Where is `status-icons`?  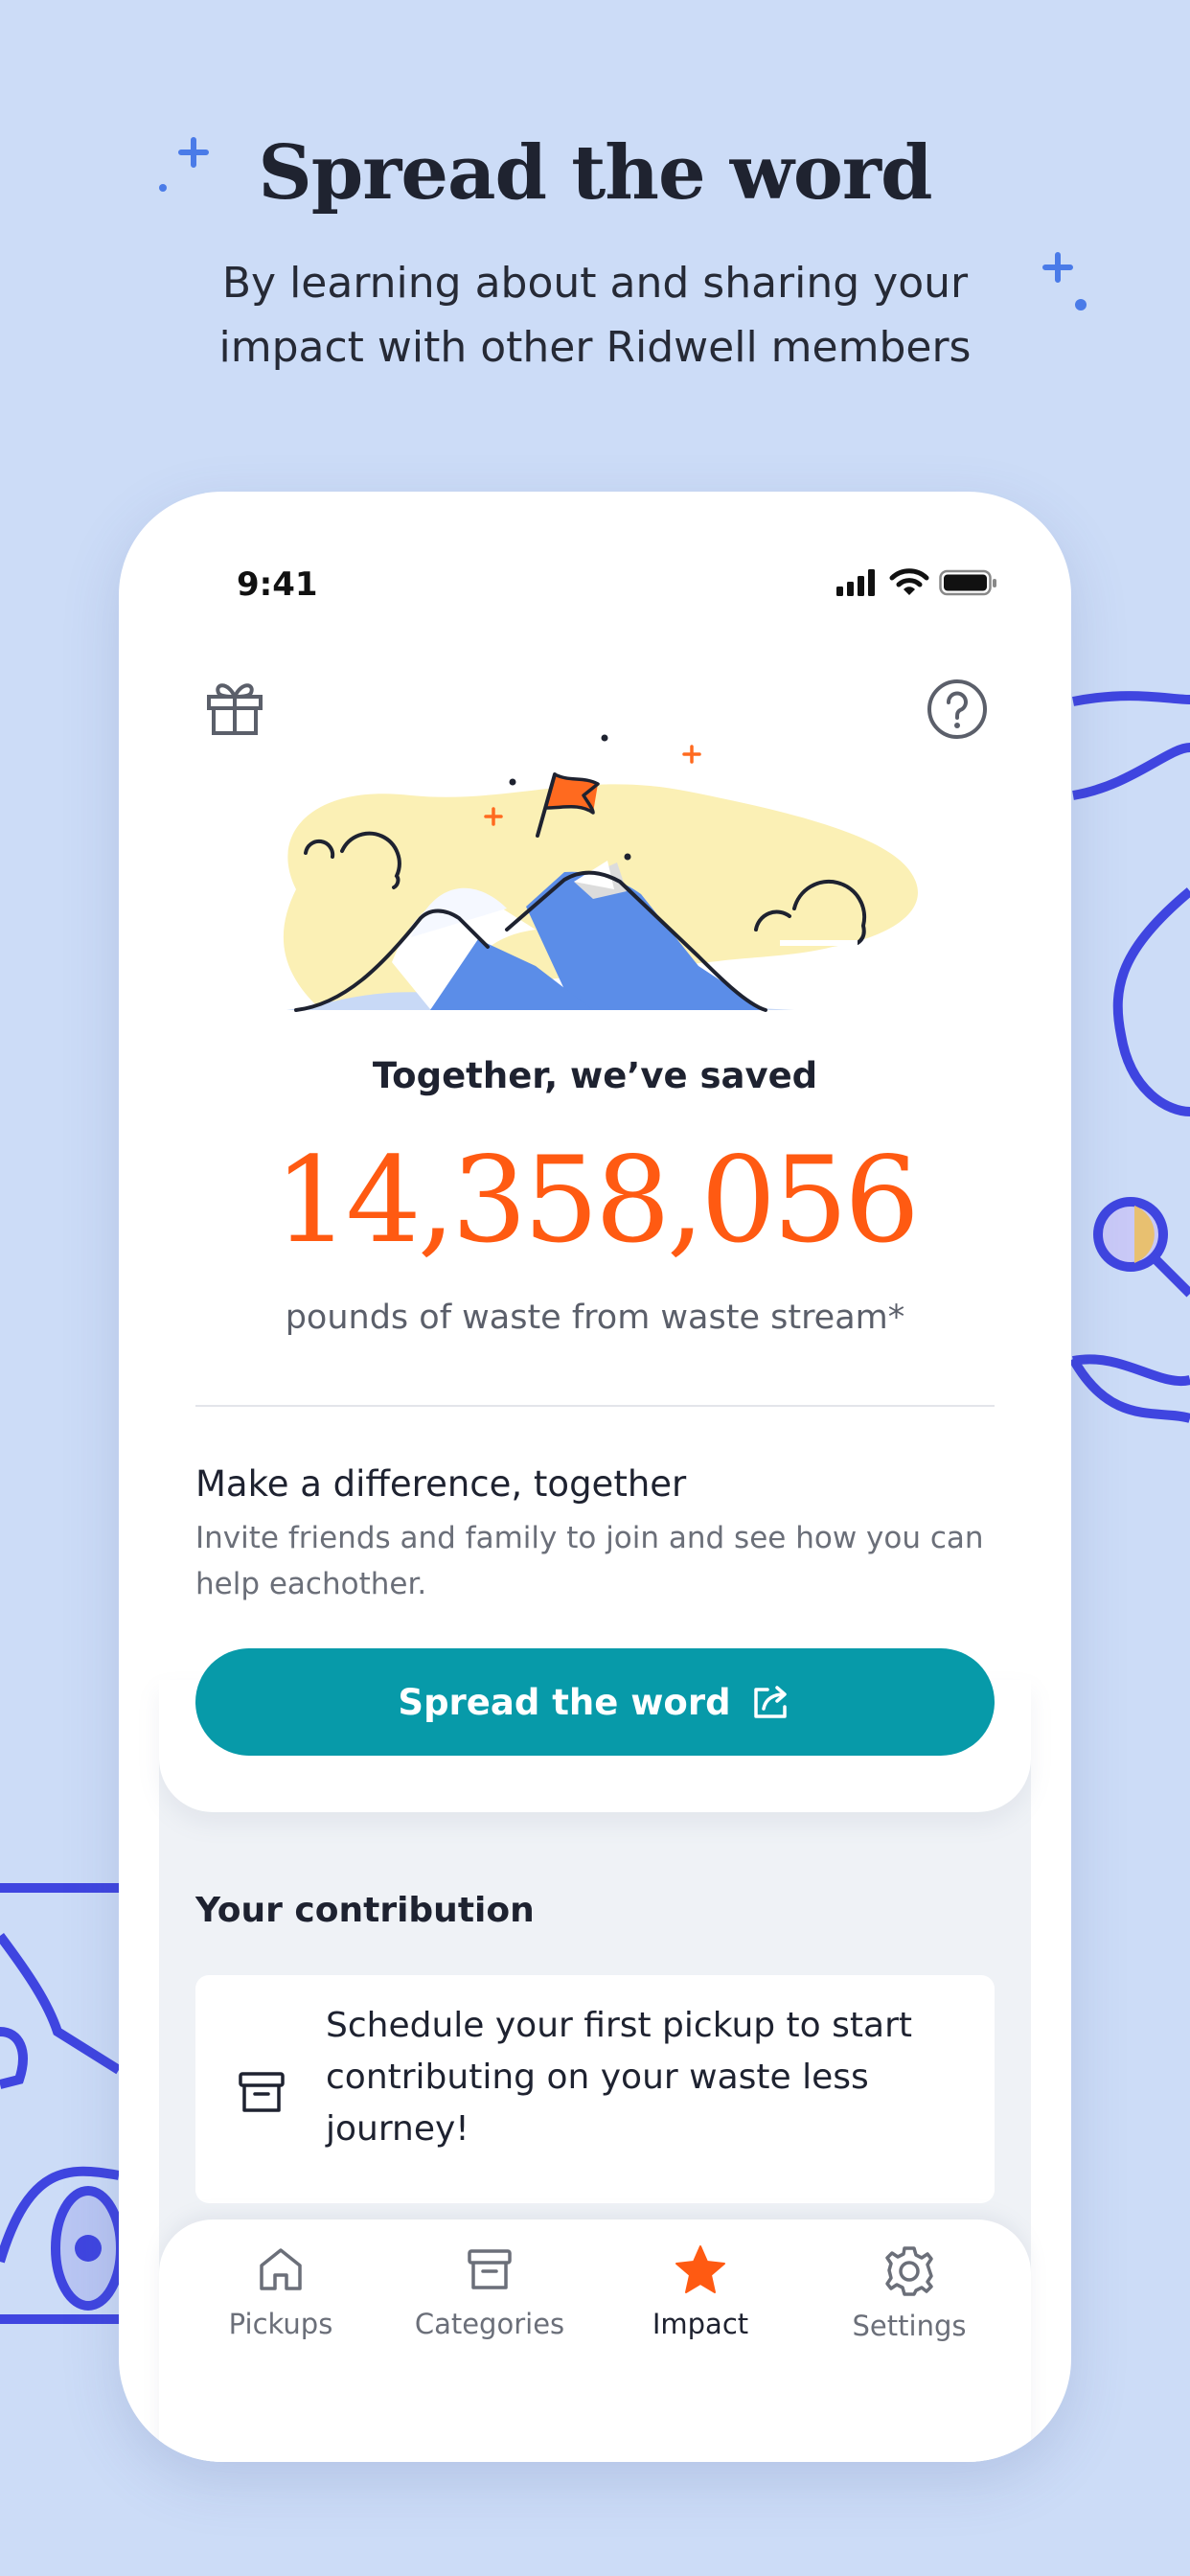
status-icons is located at coordinates (917, 582).